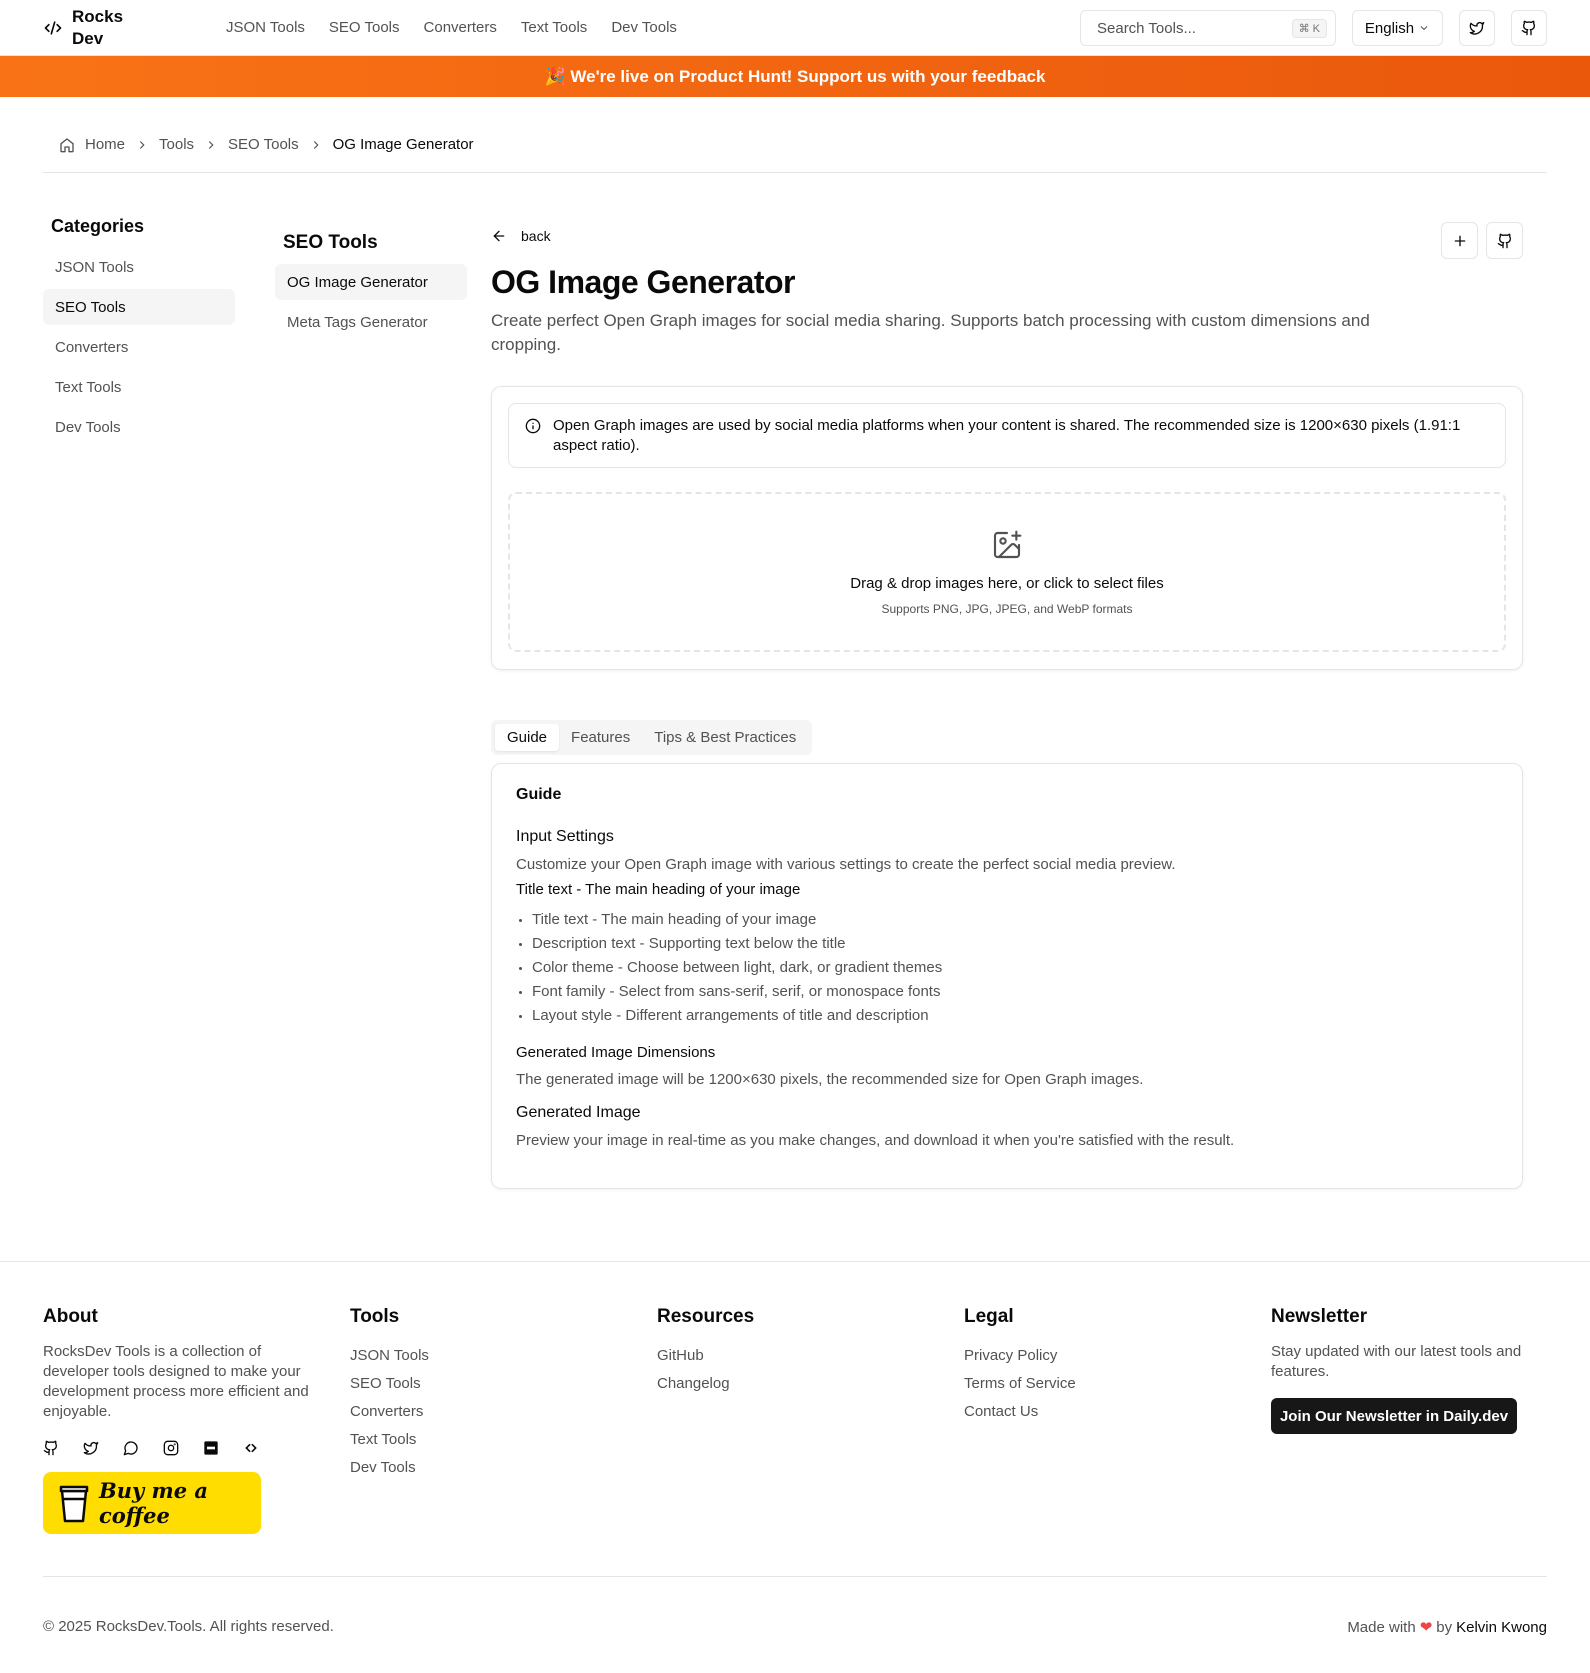  What do you see at coordinates (705, 1356) in the screenshot?
I see `footer-link-github: GitHub` at bounding box center [705, 1356].